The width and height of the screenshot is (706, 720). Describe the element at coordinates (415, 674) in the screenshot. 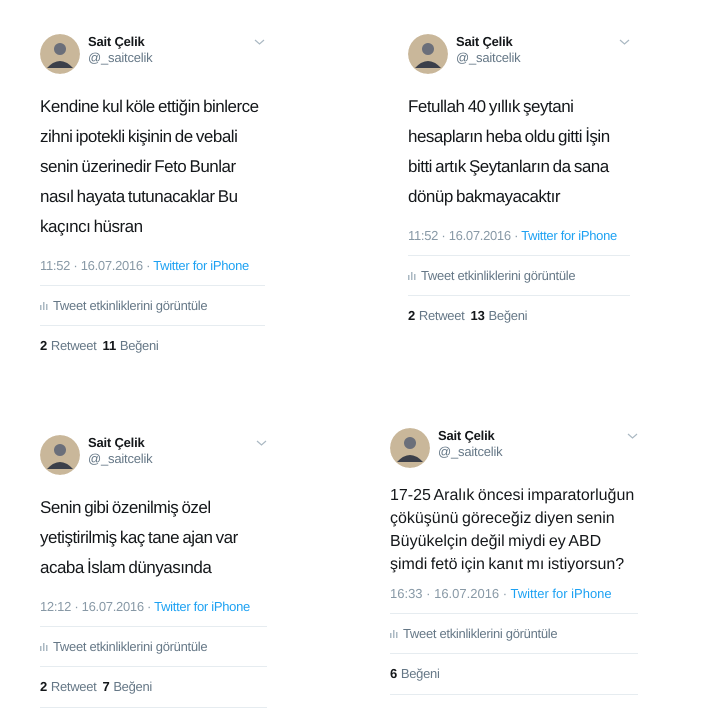

I see `stat-count: 6 Beğeni` at that location.